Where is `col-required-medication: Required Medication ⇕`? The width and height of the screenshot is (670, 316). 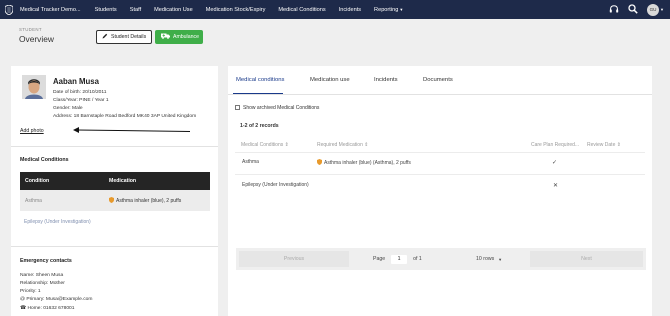
col-required-medication: Required Medication ⇕ is located at coordinates (342, 145).